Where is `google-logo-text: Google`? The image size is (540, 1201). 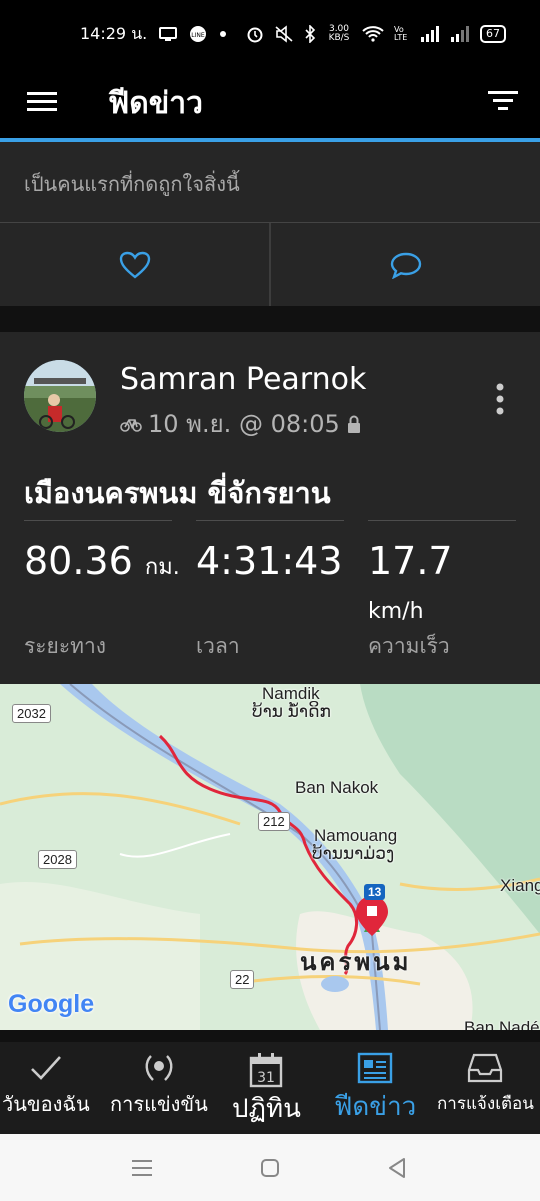
google-logo-text: Google is located at coordinates (51, 1004).